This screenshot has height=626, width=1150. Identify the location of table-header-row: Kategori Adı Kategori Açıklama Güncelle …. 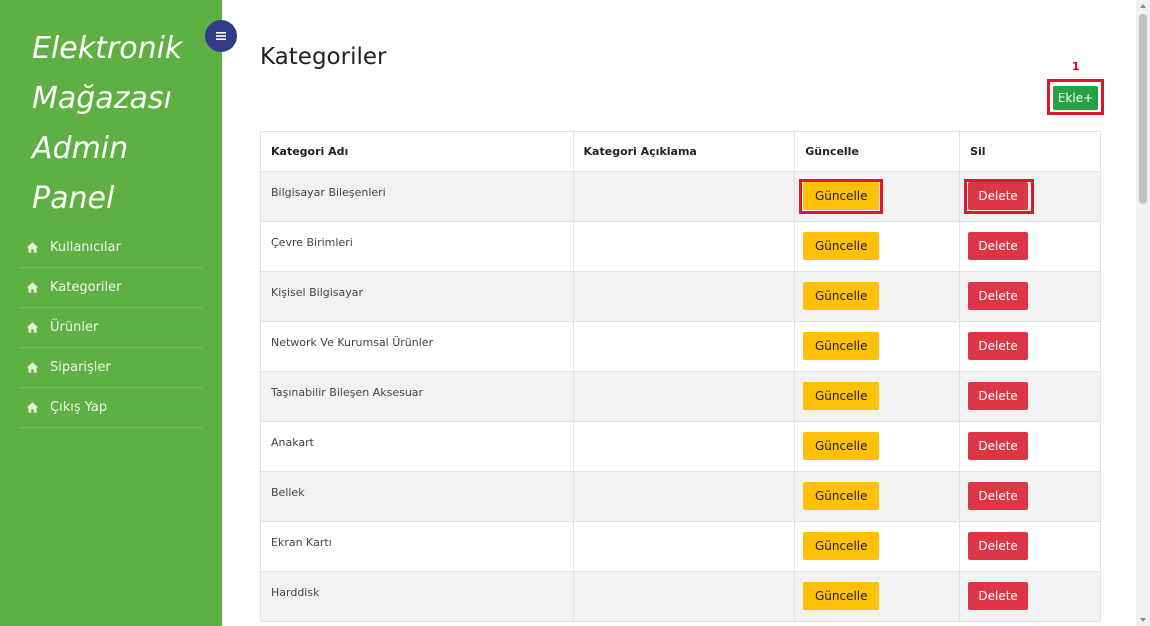
(680, 151).